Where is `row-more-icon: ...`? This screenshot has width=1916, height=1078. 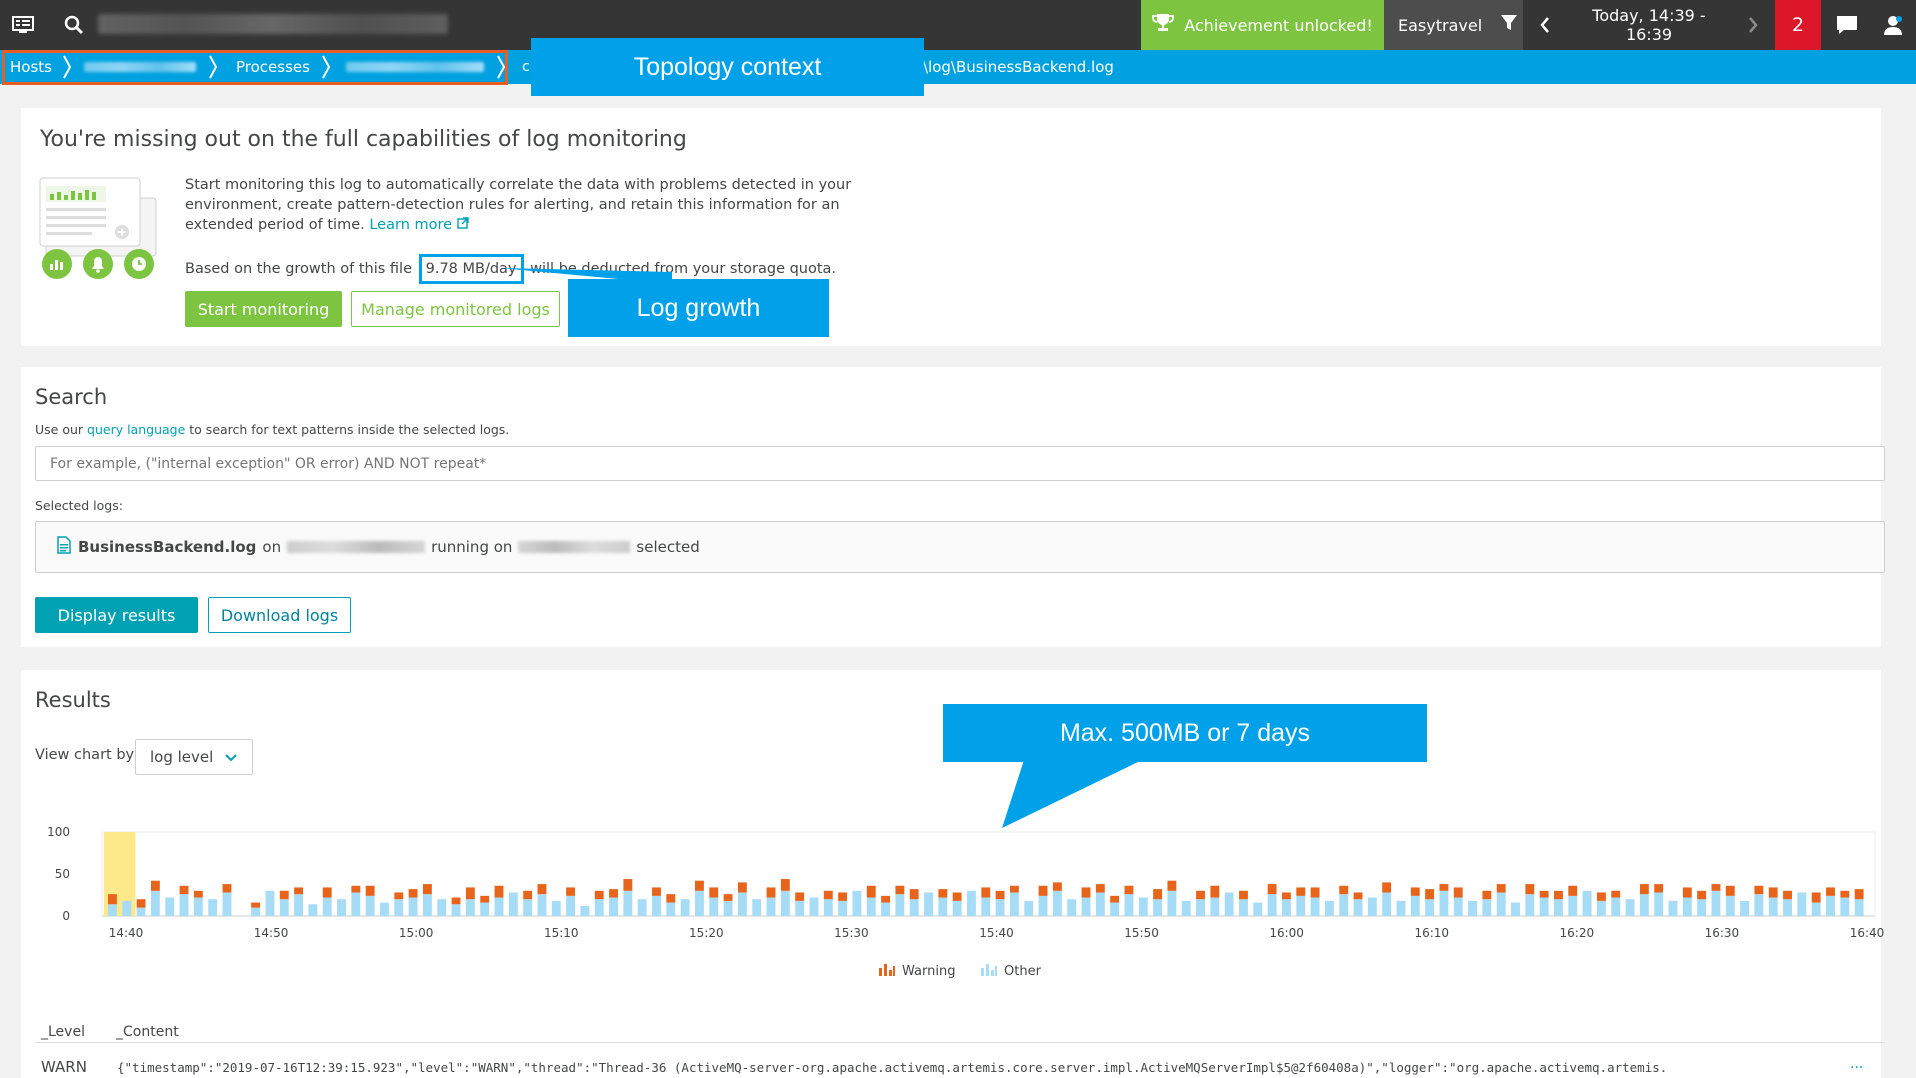 row-more-icon: ... is located at coordinates (1856, 1064).